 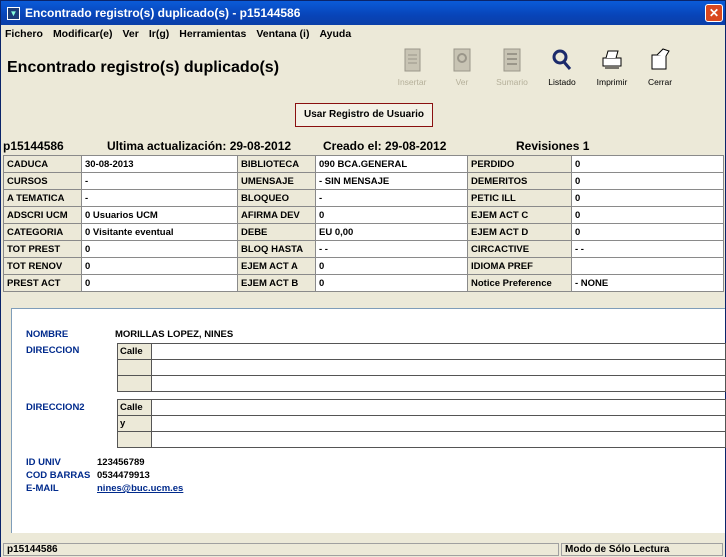 I want to click on field-label: BLOQ HASTA, so click(x=276, y=249).